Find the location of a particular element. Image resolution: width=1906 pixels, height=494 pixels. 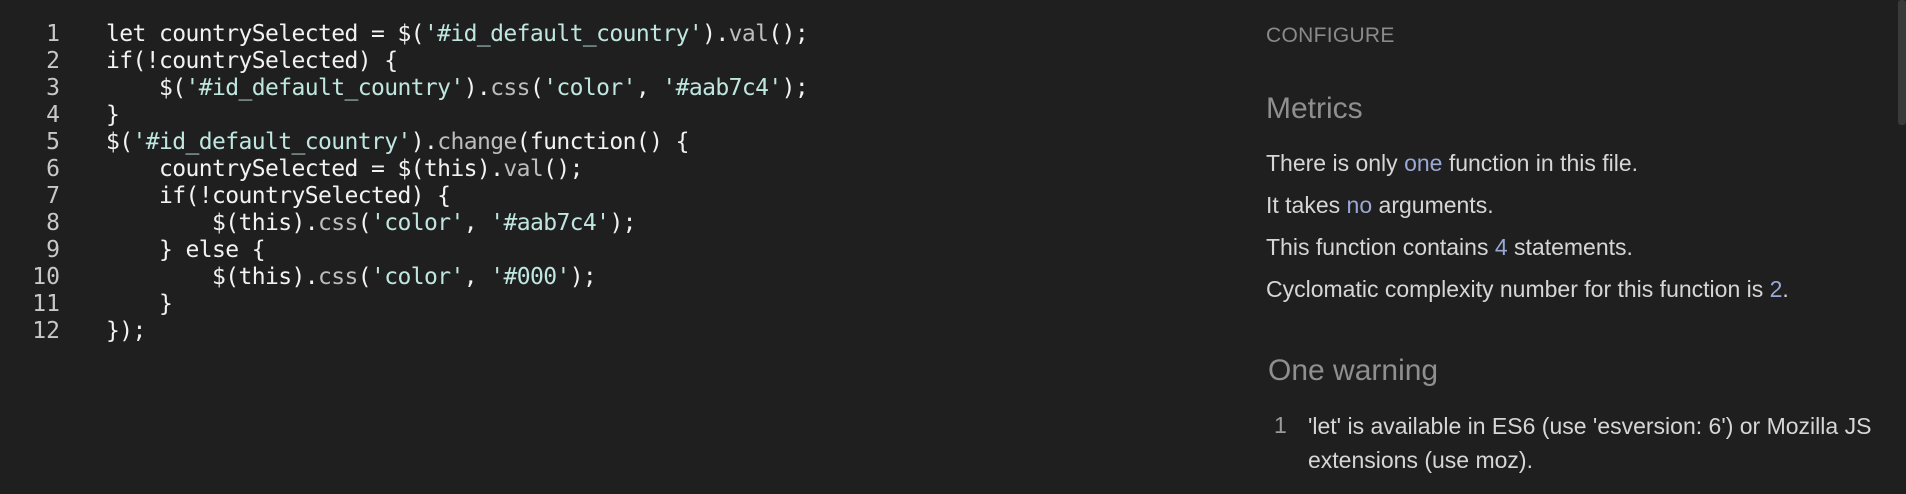

line-number: 10 is located at coordinates (46, 277).